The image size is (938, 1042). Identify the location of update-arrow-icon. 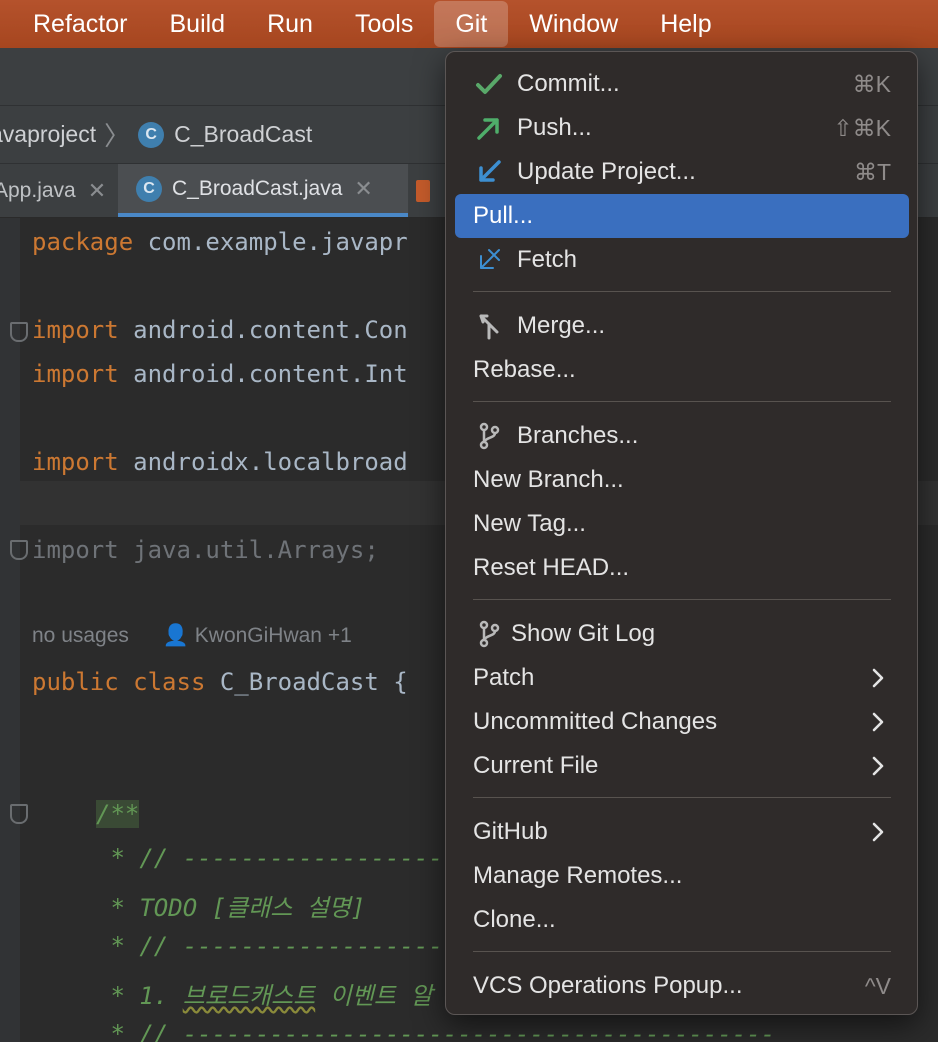
(490, 171).